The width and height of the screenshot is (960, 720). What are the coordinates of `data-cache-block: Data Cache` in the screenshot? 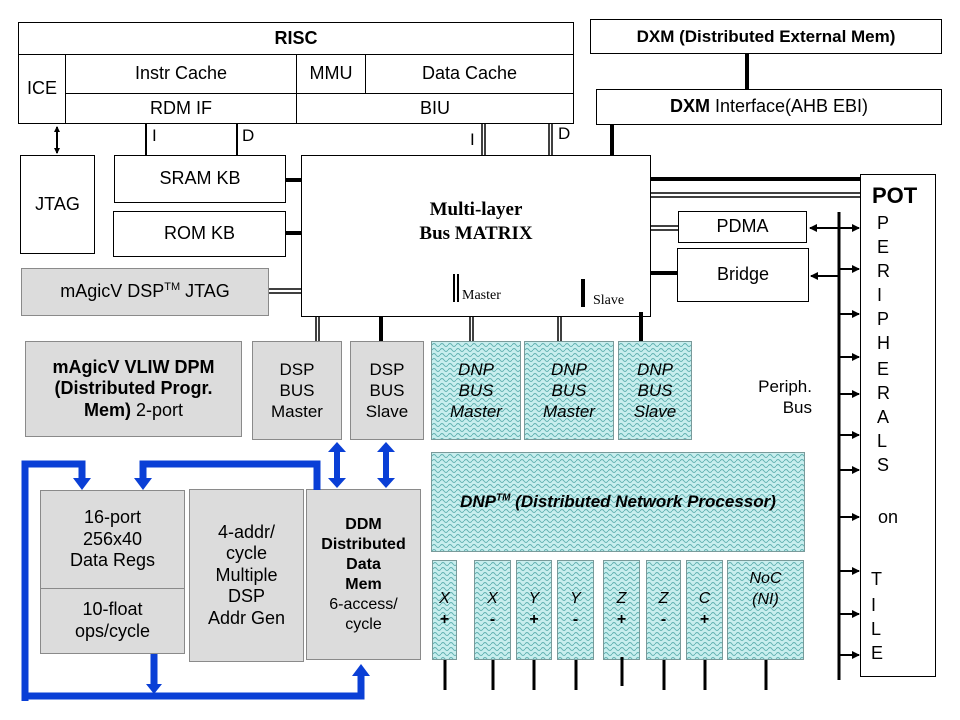 It's located at (469, 74).